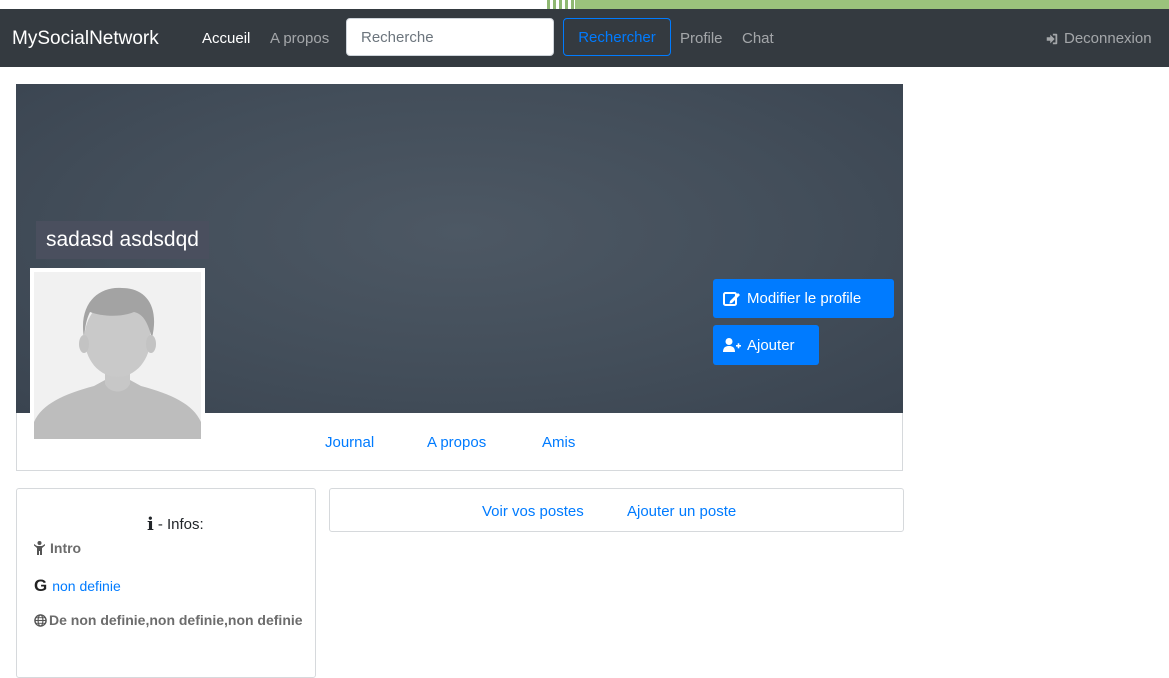 This screenshot has width=1169, height=678. What do you see at coordinates (731, 298) in the screenshot?
I see `edit-icon` at bounding box center [731, 298].